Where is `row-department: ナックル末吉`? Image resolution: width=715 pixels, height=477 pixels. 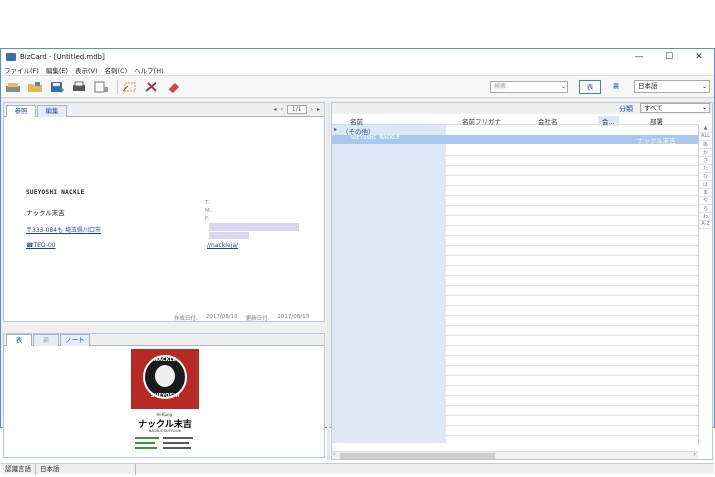
row-department: ナックル末吉 is located at coordinates (656, 141).